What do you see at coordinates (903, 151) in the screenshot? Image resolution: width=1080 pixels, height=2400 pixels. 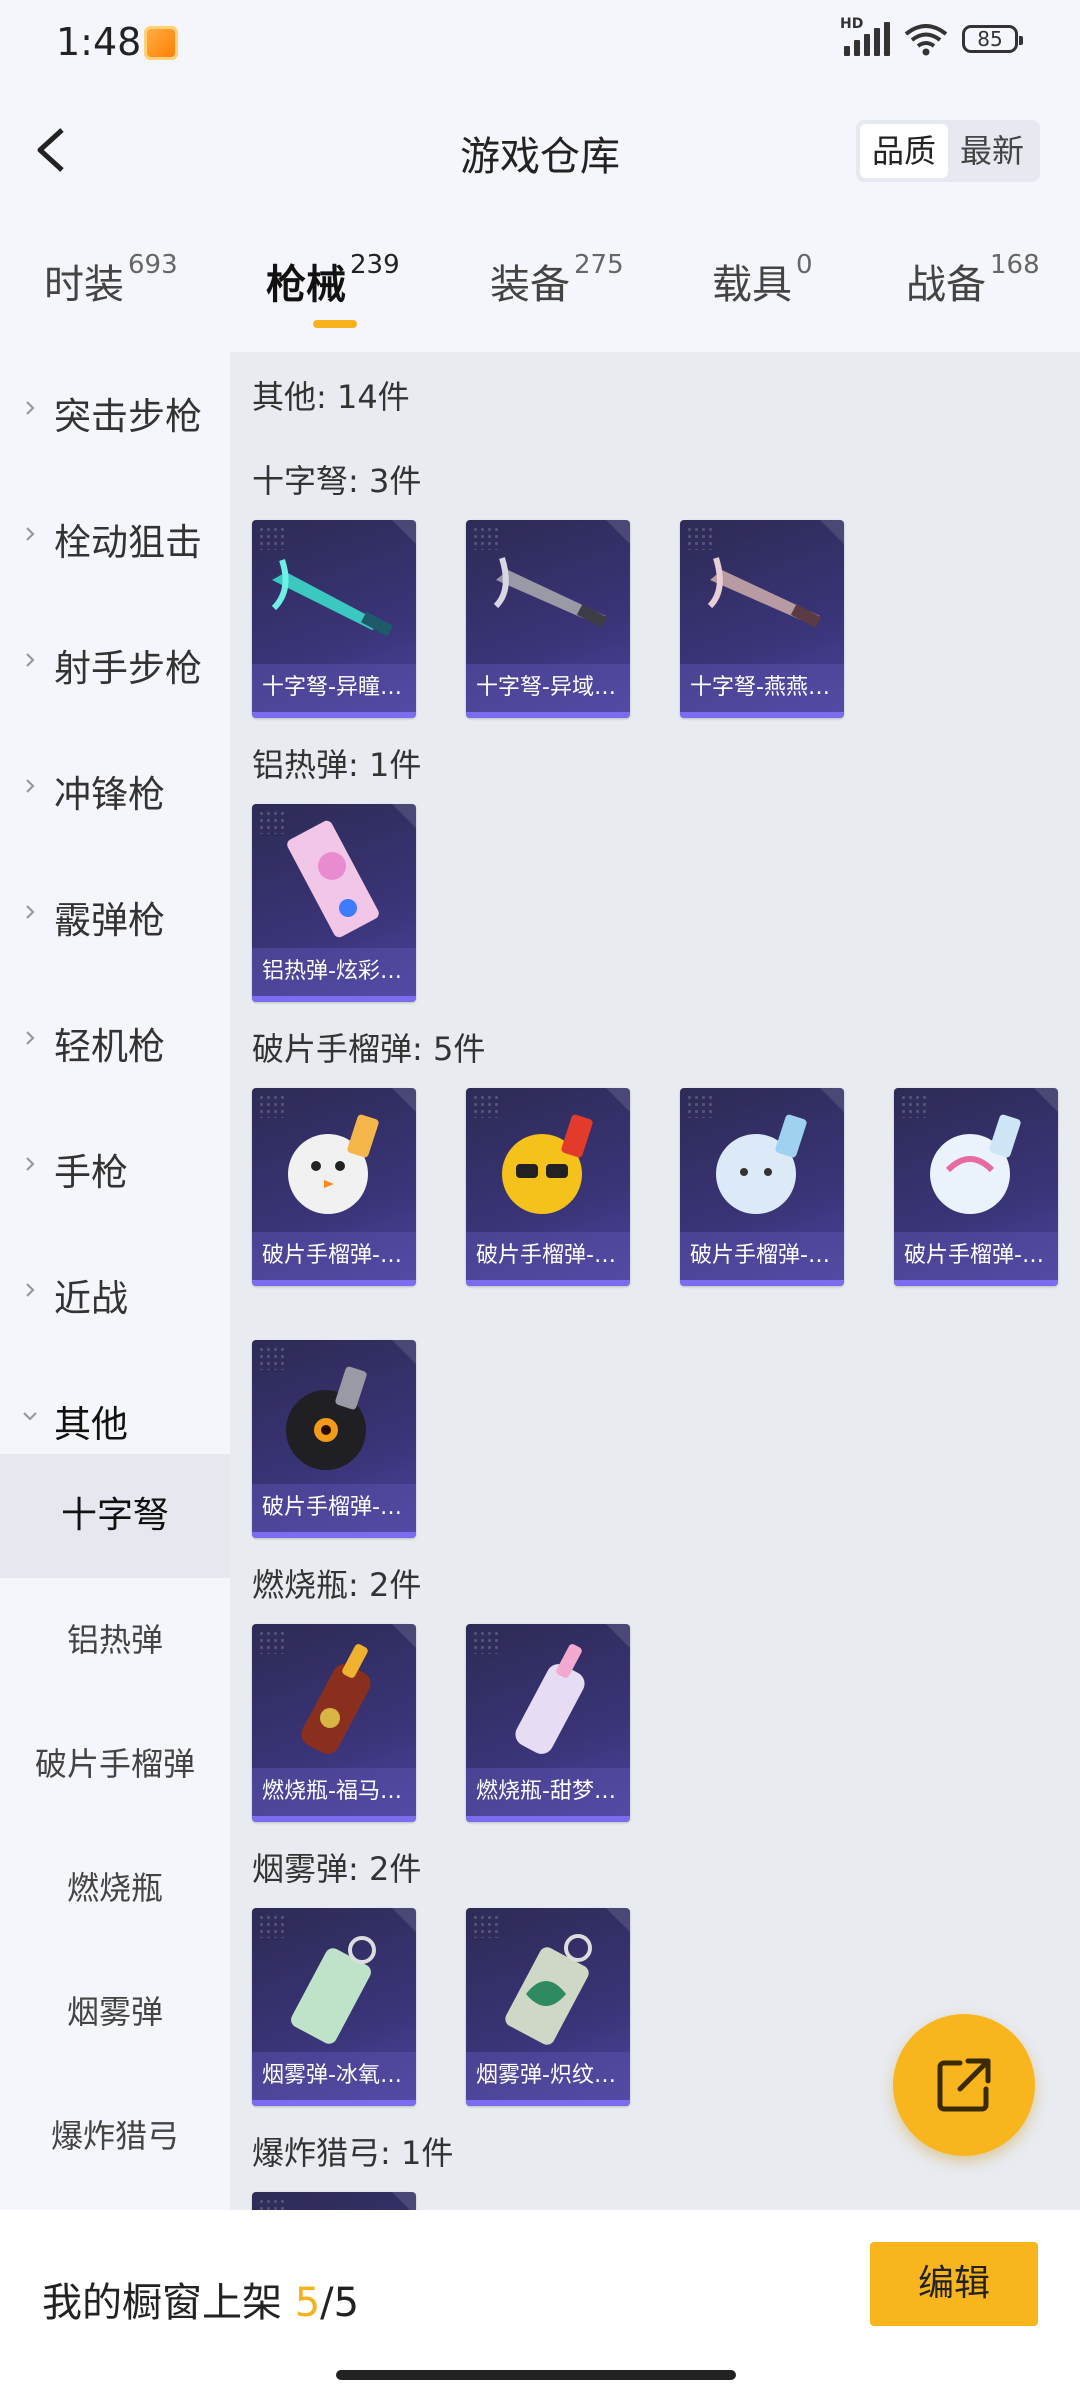 I see `sort-quality-button: 品质` at bounding box center [903, 151].